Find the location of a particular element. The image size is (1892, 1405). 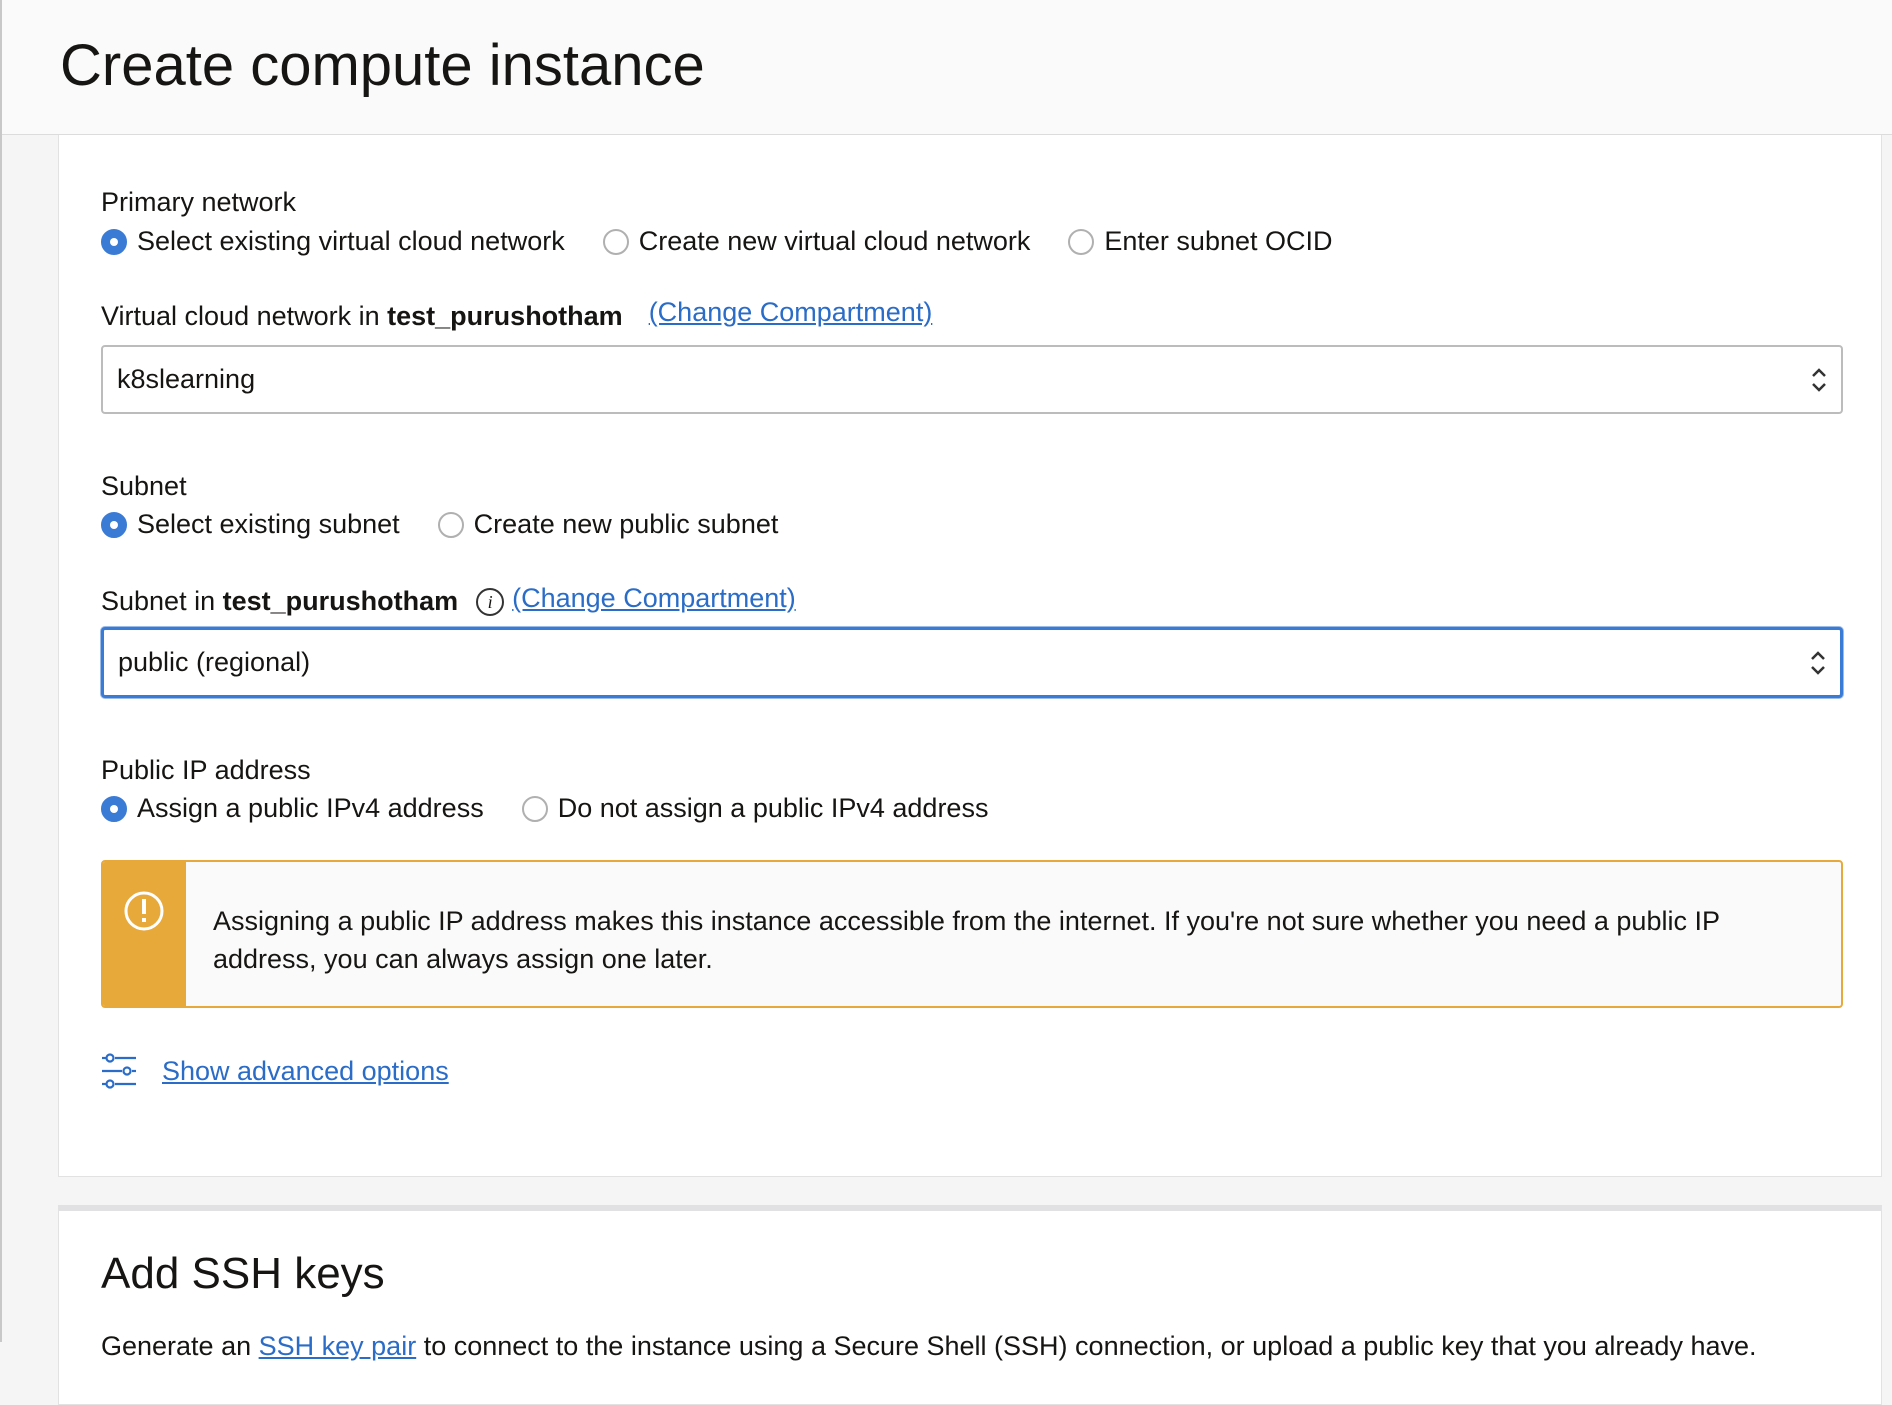

public-ip-label: Public IP address is located at coordinates (206, 770).